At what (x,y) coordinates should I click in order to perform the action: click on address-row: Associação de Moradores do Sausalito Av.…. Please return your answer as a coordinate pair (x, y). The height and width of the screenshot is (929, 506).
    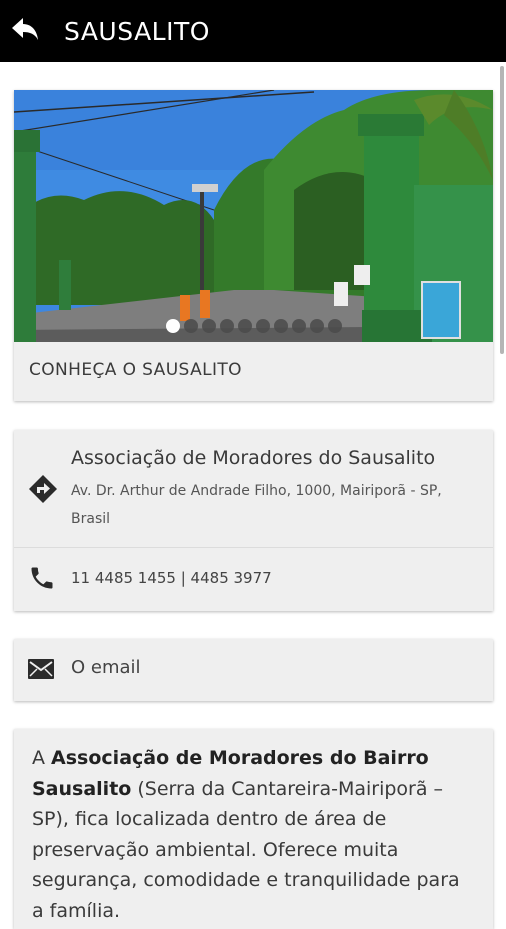
    Looking at the image, I should click on (253, 488).